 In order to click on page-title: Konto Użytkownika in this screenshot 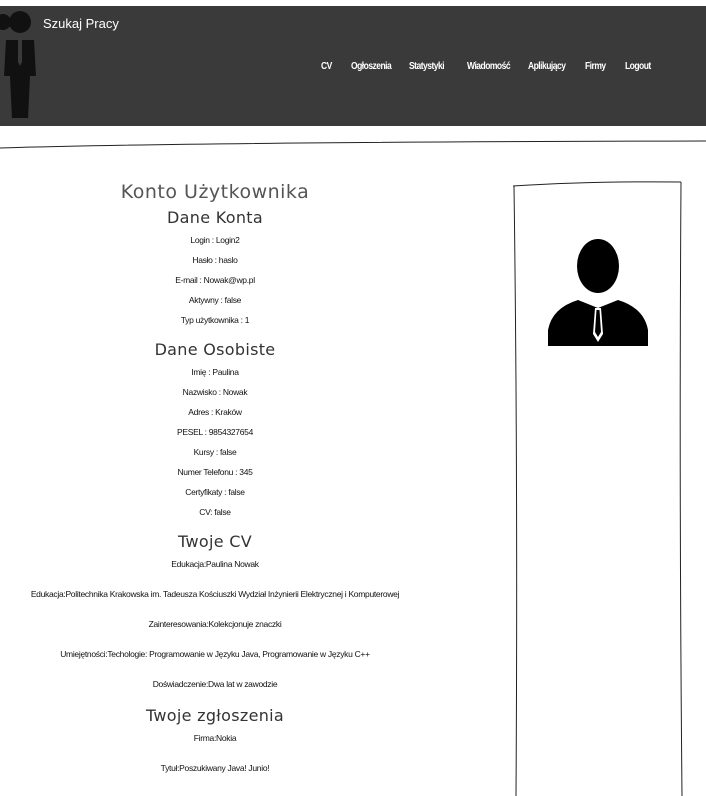, I will do `click(215, 192)`.